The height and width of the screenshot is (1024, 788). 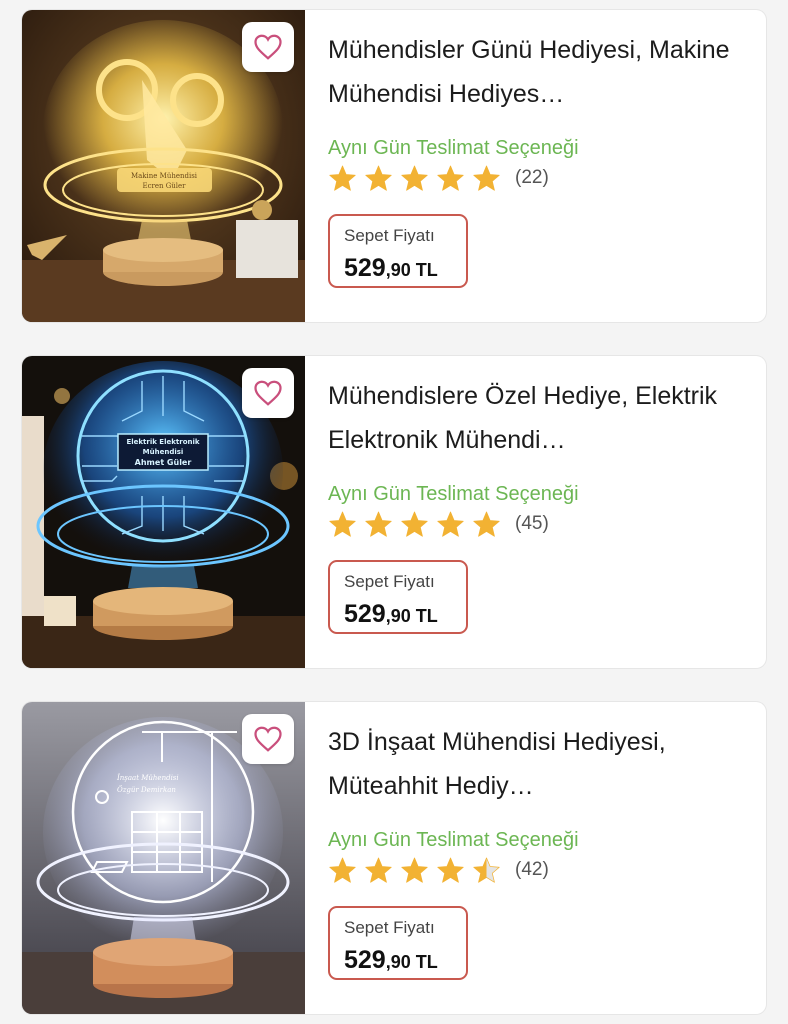 I want to click on rating: (22), so click(x=538, y=178).